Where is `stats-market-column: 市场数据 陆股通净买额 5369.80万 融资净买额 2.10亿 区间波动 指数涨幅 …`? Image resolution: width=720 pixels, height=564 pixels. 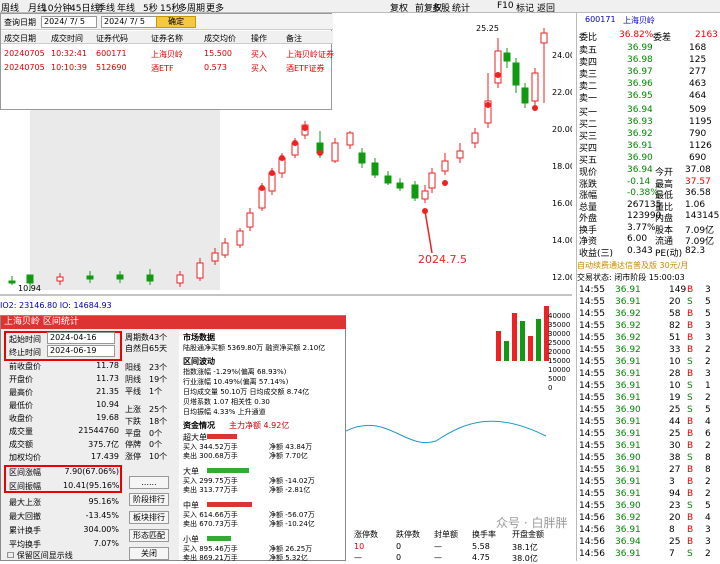
stats-market-column: 市场数据 陆股通净买额 5369.80万 融资净买额 2.10亿 区间波动 指数涨幅 … is located at coordinates (262, 446).